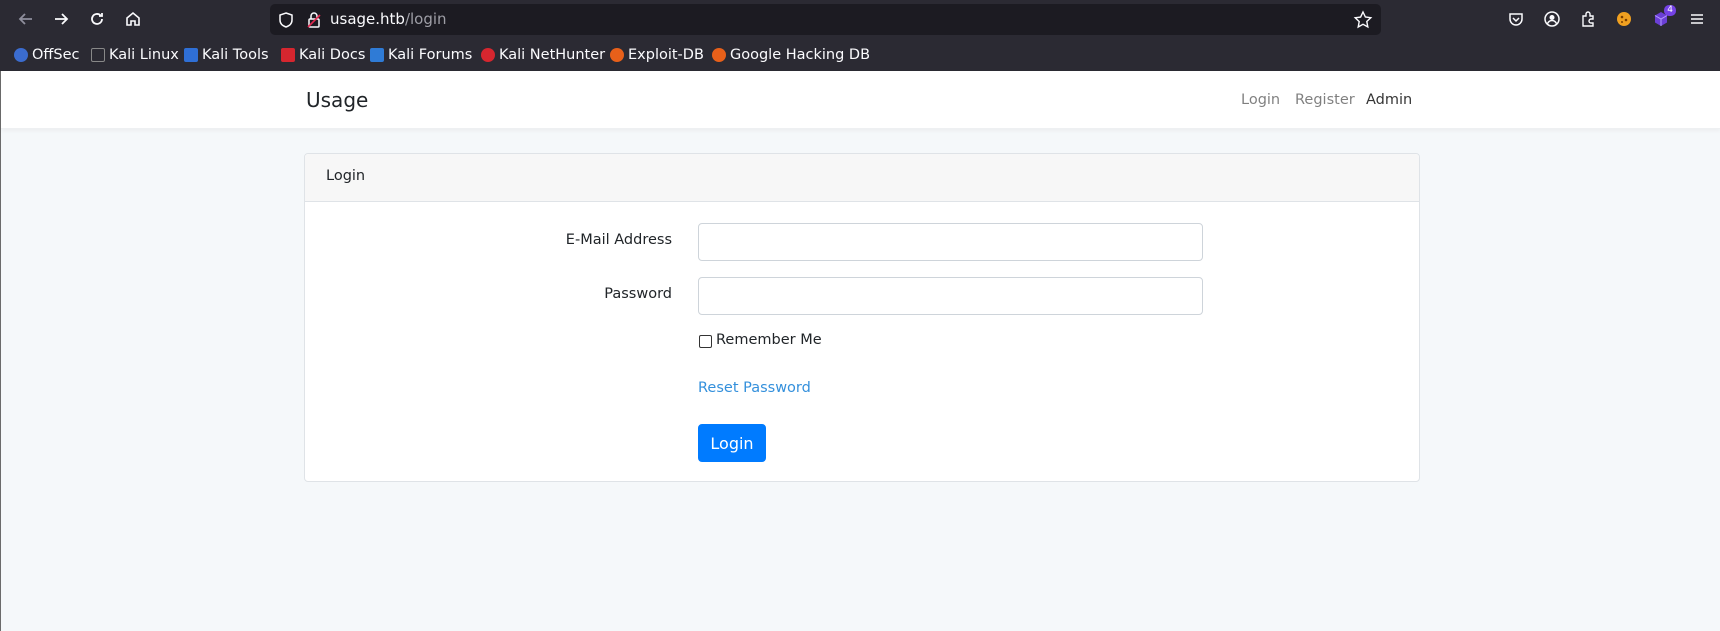 The image size is (1720, 631). What do you see at coordinates (638, 294) in the screenshot?
I see `password-label: Password` at bounding box center [638, 294].